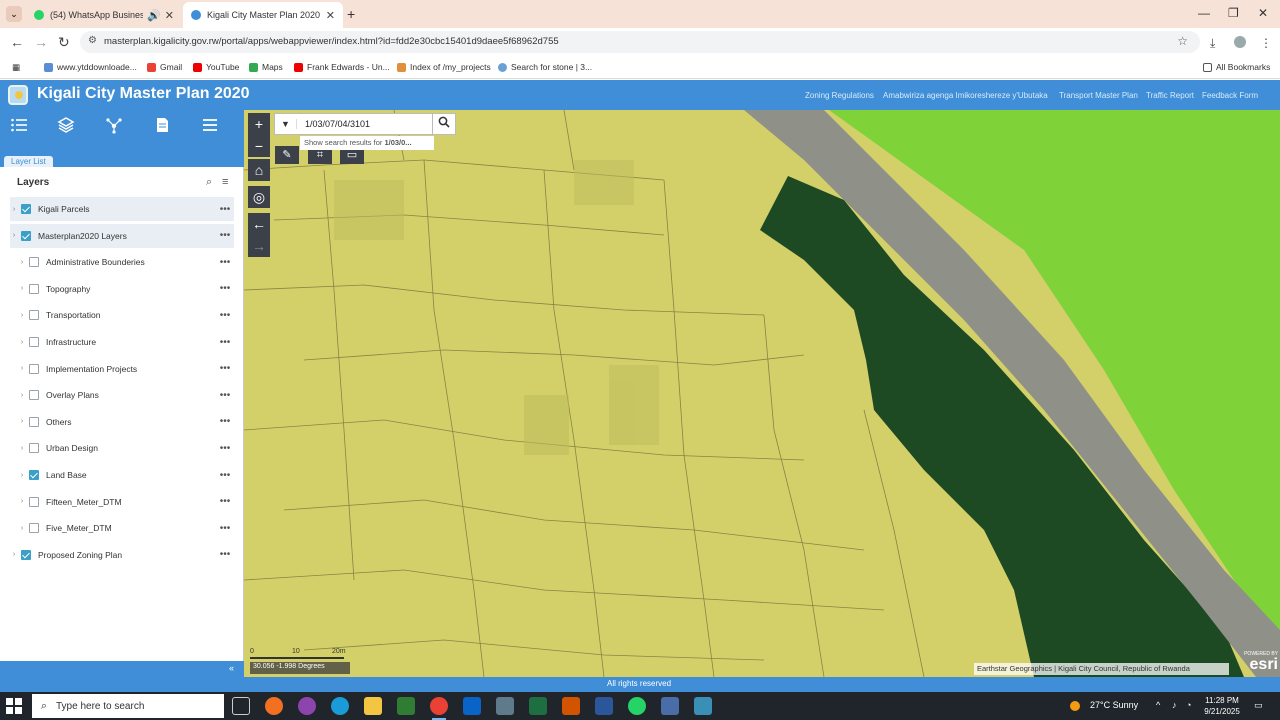  I want to click on analysis-tool-icon, so click(115, 125).